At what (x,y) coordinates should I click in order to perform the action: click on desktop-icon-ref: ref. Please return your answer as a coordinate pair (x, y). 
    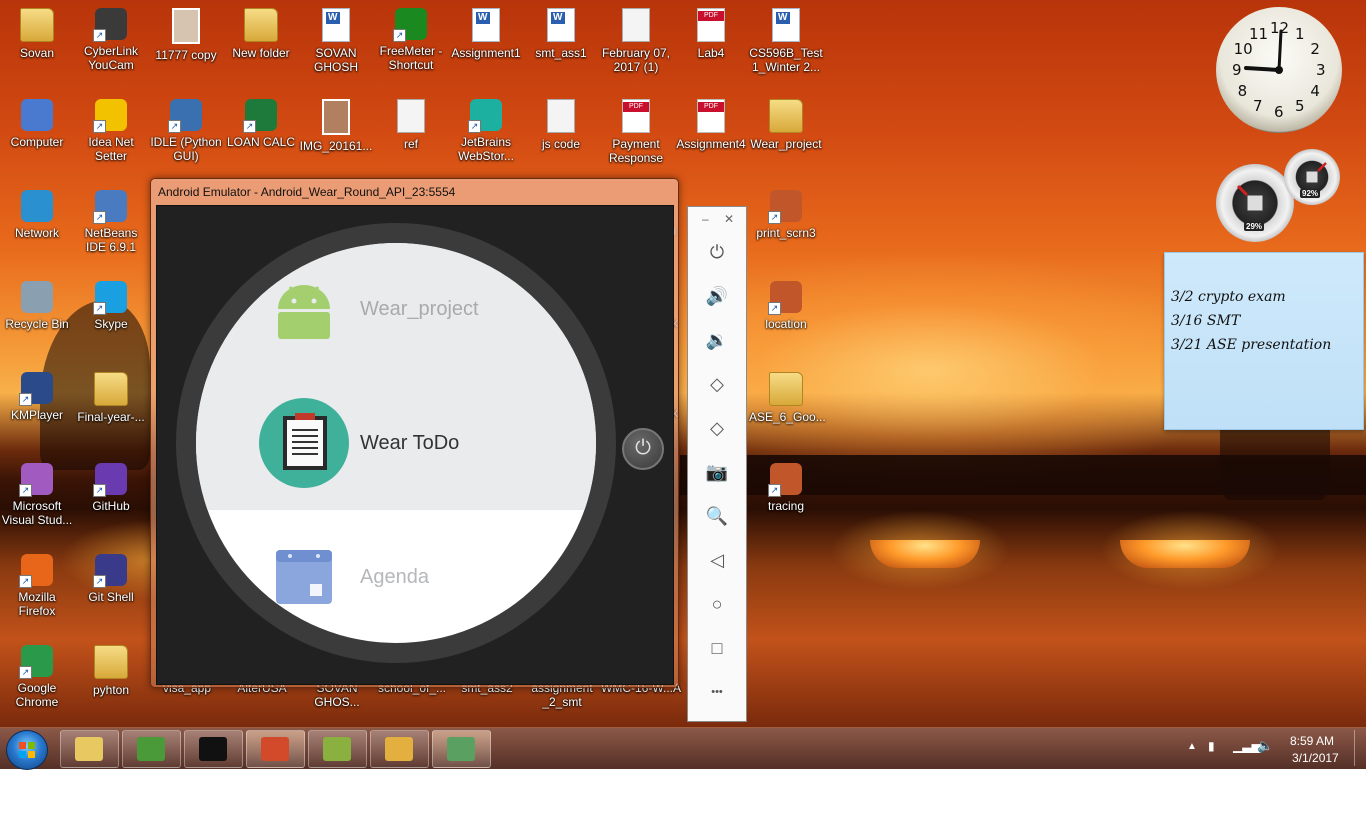
    Looking at the image, I should click on (411, 125).